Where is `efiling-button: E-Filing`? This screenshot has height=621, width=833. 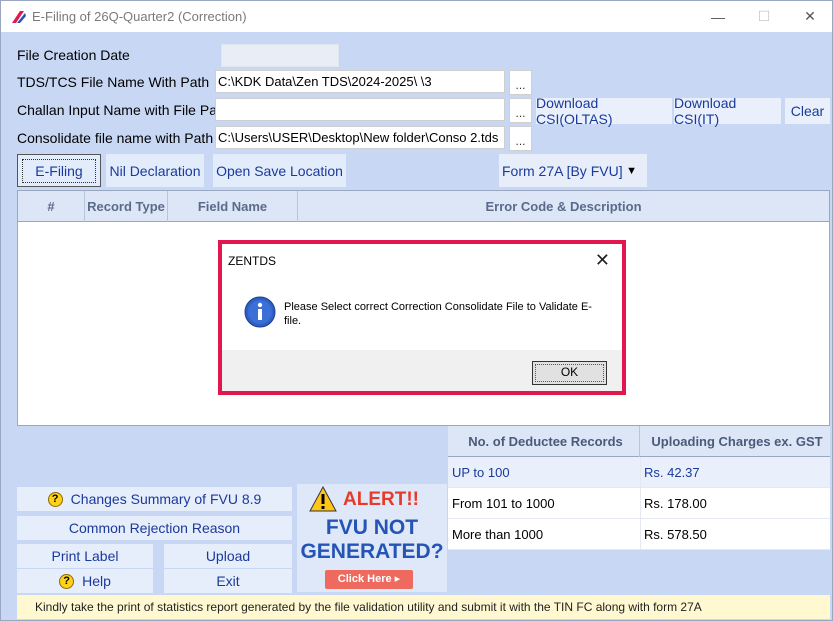 efiling-button: E-Filing is located at coordinates (59, 170).